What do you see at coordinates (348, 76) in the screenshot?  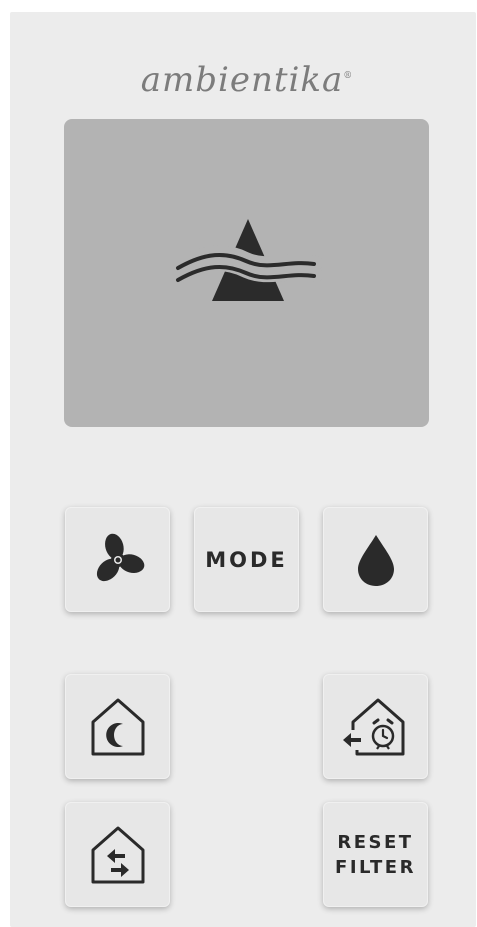 I see `registered-mark: ®` at bounding box center [348, 76].